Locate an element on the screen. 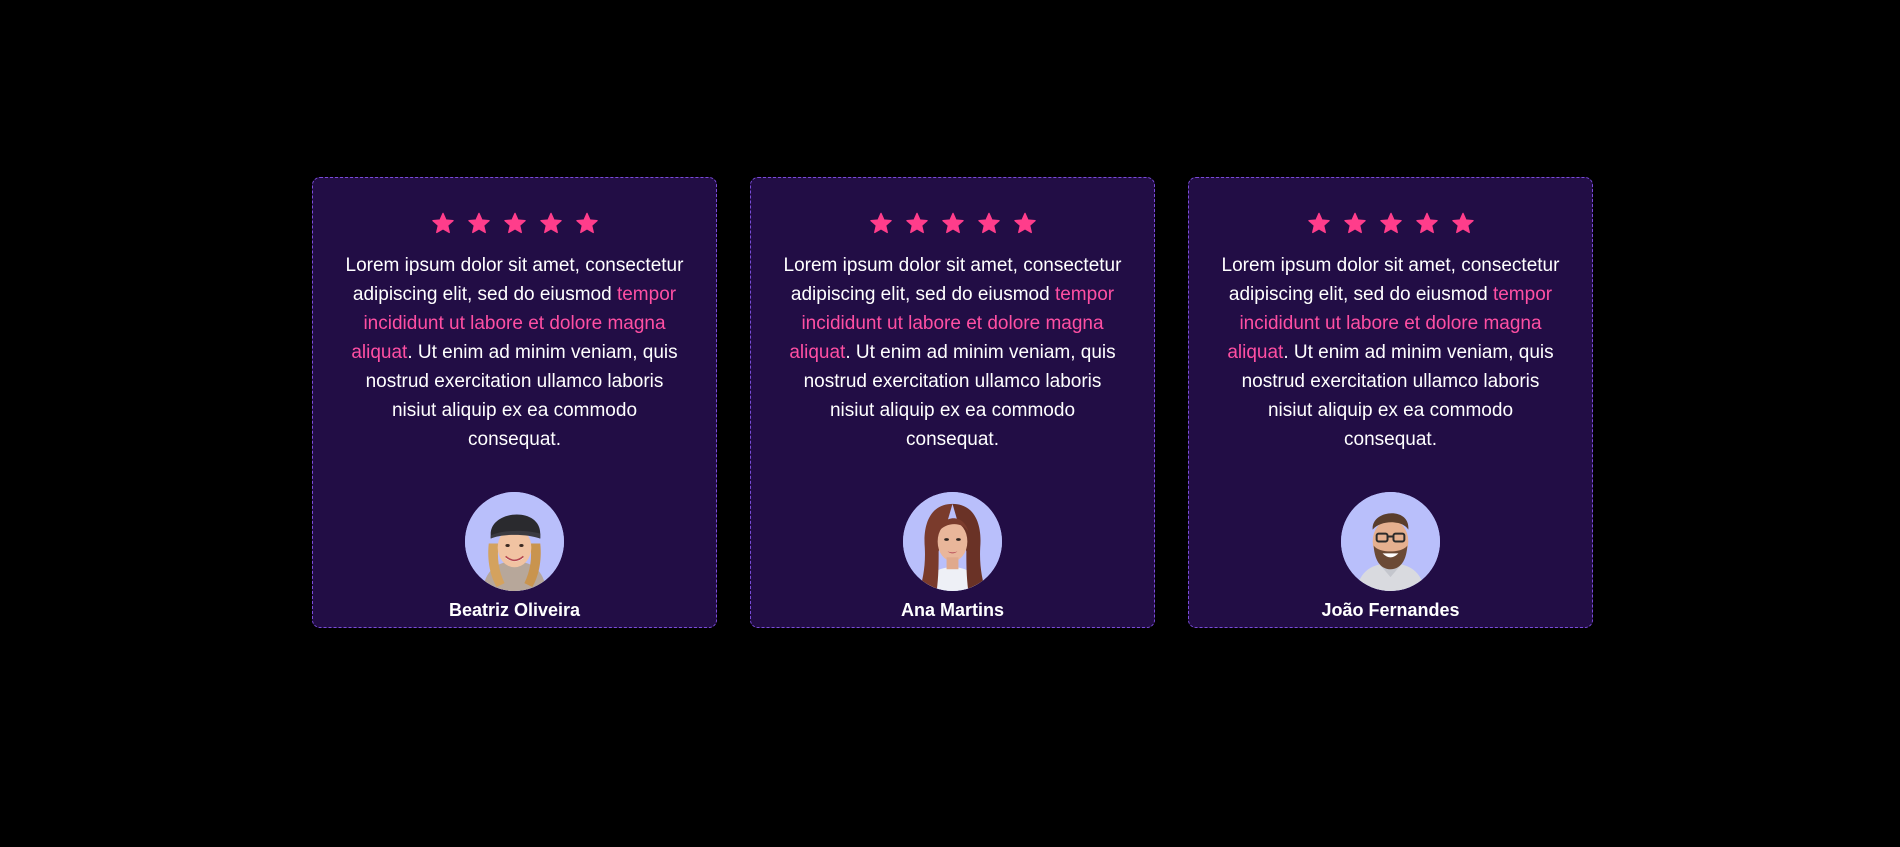 This screenshot has height=847, width=1900. avatar-photo-man-glasses is located at coordinates (1390, 541).